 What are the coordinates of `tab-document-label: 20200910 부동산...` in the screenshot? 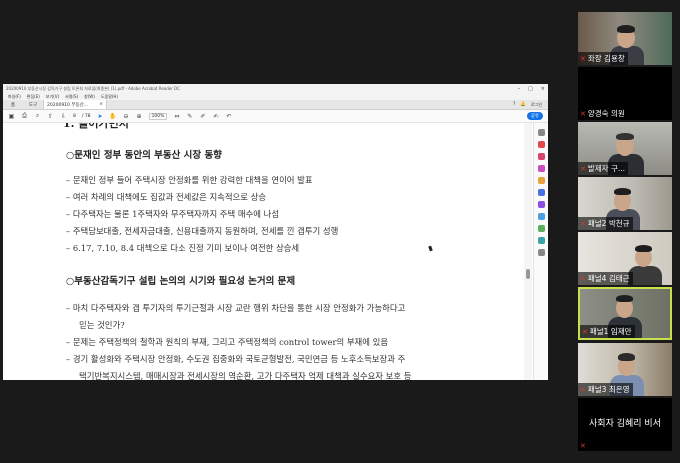 It's located at (68, 105).